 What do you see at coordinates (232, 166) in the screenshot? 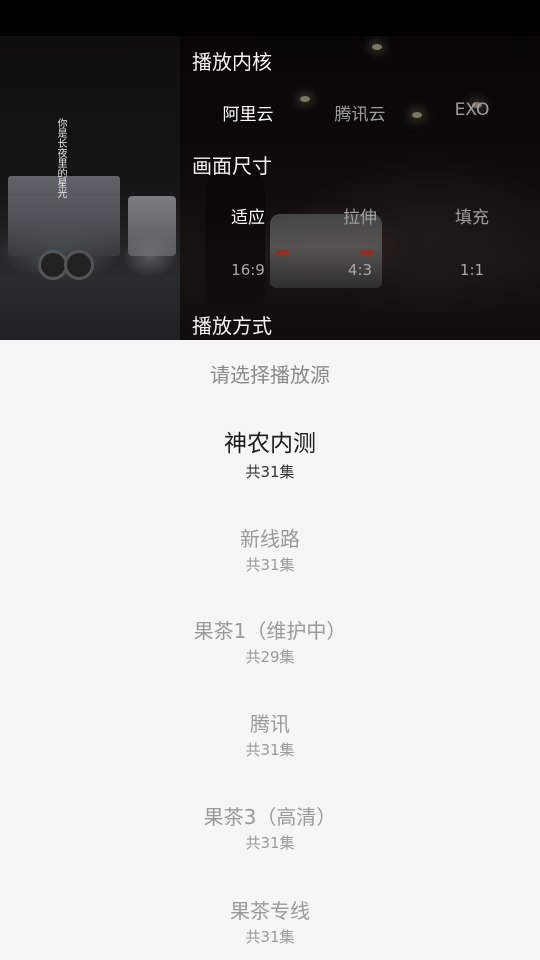
I see `size-section-title: 画面尺寸` at bounding box center [232, 166].